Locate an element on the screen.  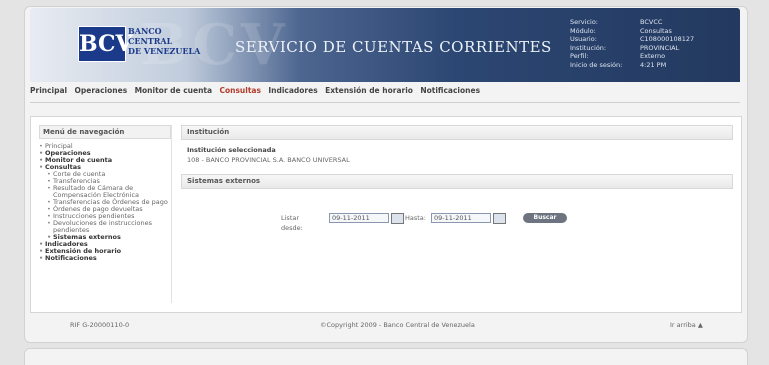
bottom-panel is located at coordinates (386, 356).